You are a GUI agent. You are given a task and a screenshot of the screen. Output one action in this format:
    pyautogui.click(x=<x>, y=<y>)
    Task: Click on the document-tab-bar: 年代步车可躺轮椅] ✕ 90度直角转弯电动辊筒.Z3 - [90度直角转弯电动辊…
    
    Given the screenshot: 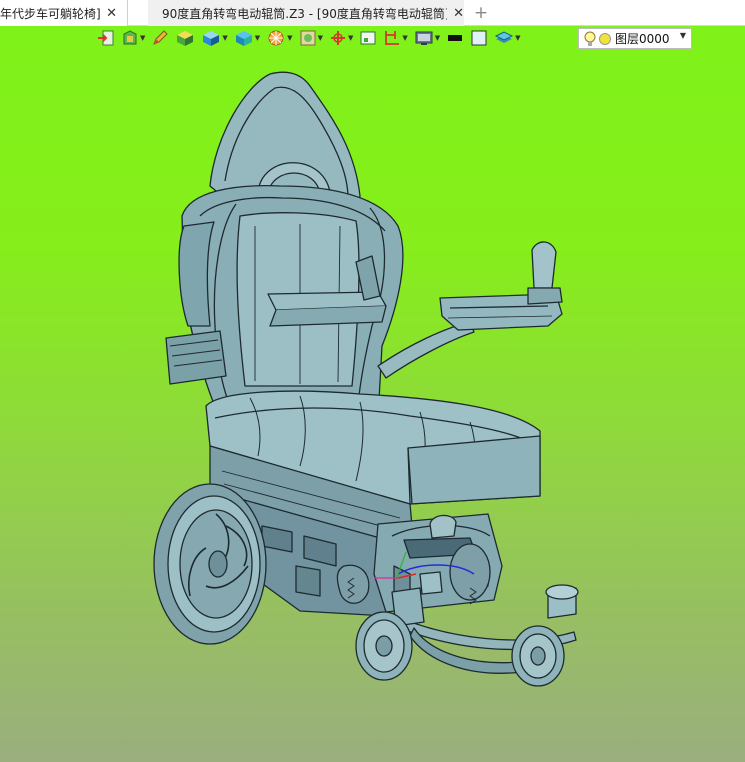 What is the action you would take?
    pyautogui.click(x=372, y=13)
    